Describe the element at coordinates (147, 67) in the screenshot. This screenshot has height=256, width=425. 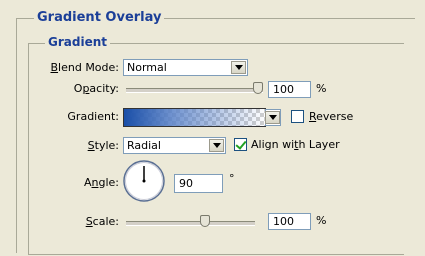
I see `blend-mode-value: Normal` at that location.